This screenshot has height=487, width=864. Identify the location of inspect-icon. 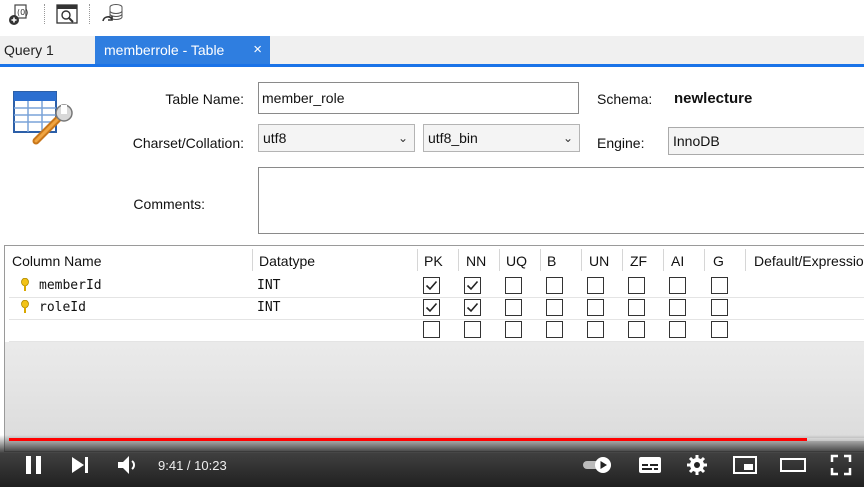
(67, 14).